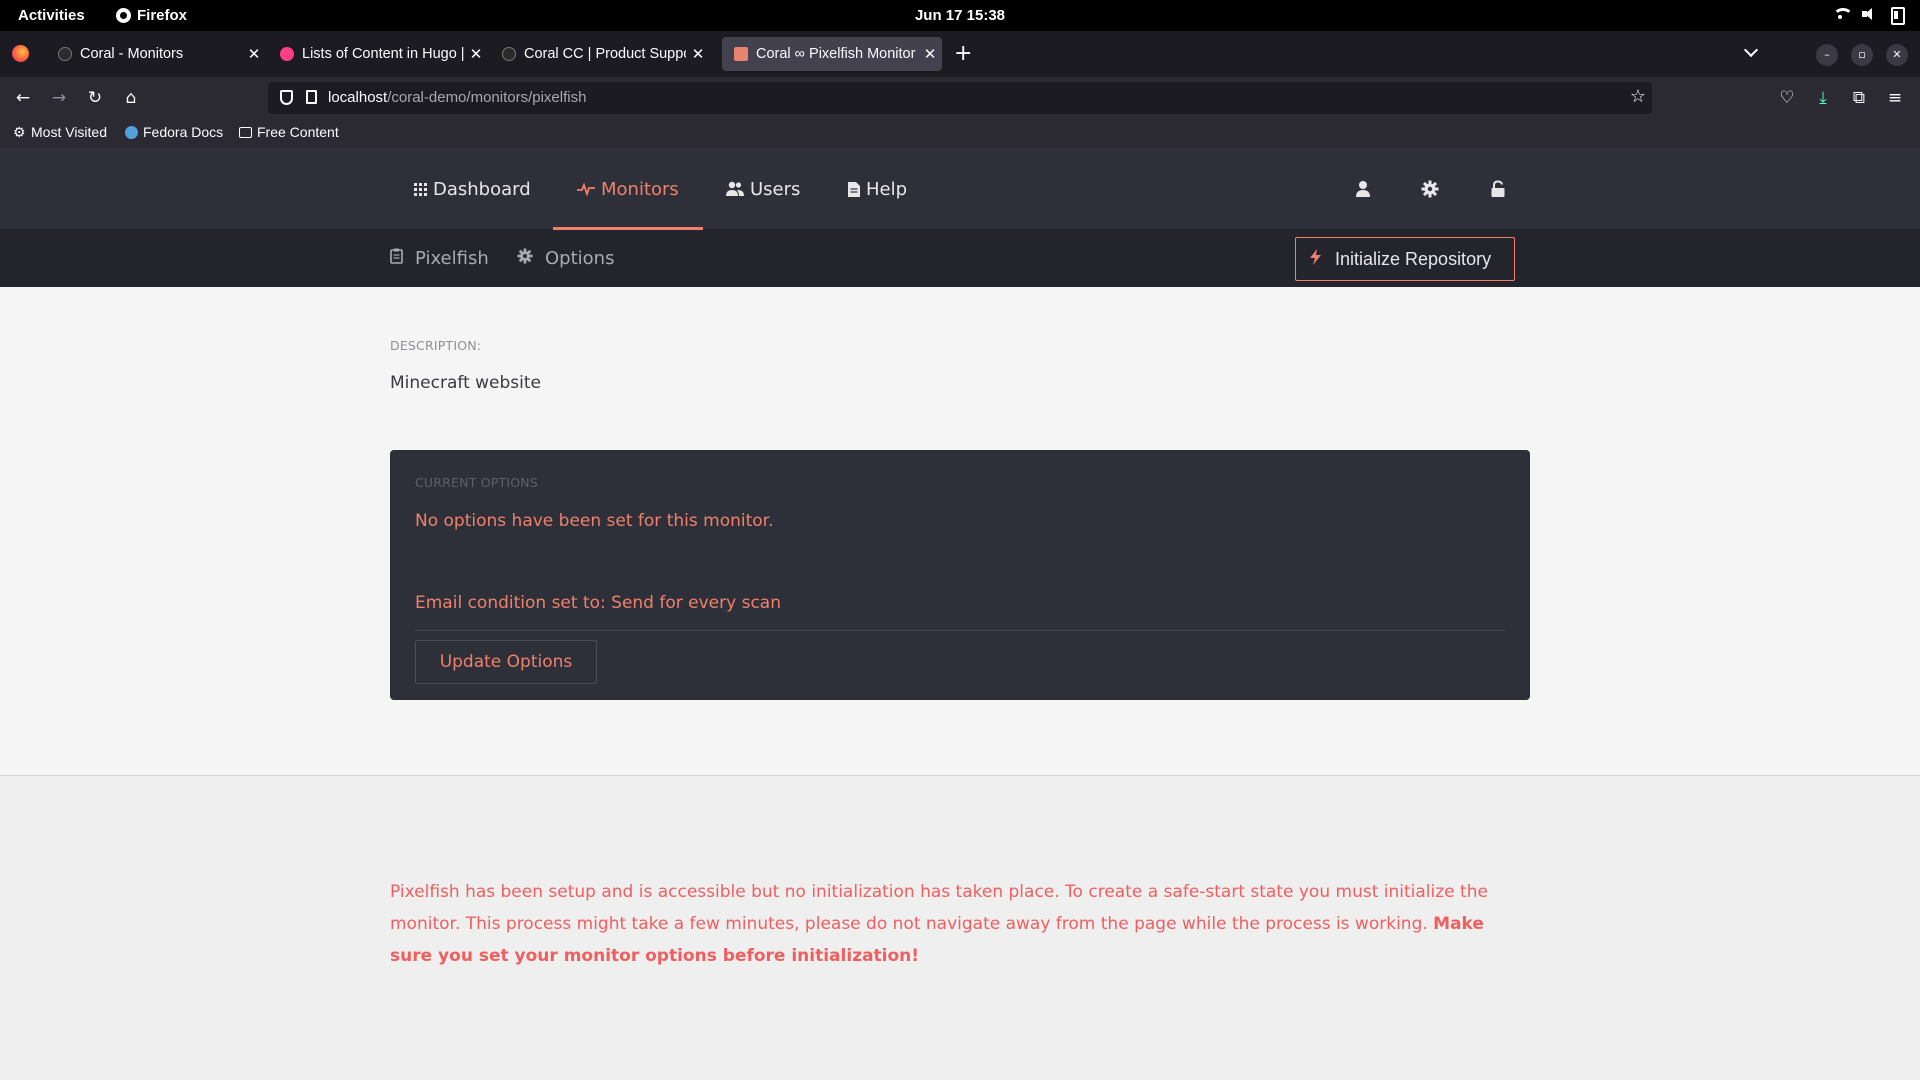 The image size is (1920, 1080). I want to click on subnav-options: Options, so click(565, 258).